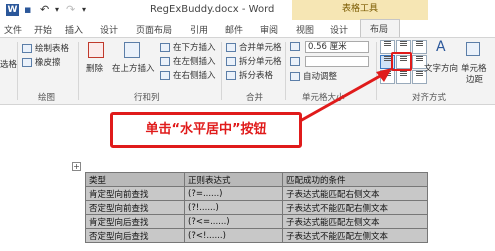 This screenshot has height=251, width=495. What do you see at coordinates (233, 221) in the screenshot?
I see `table-cell: (?<=......)` at bounding box center [233, 221].